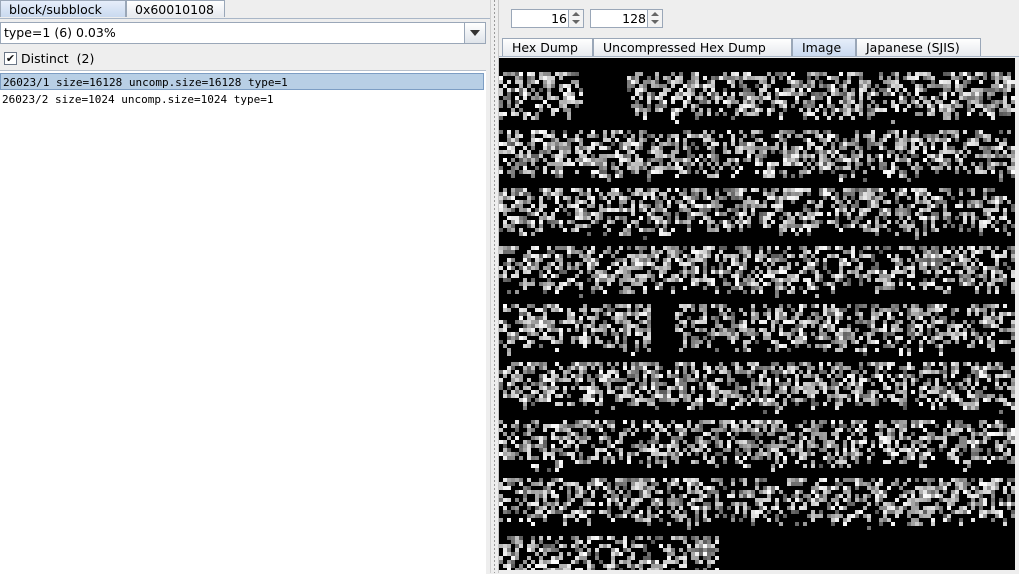  What do you see at coordinates (918, 47) in the screenshot?
I see `tab-japanese-sjis: Japanese (SJIS)` at bounding box center [918, 47].